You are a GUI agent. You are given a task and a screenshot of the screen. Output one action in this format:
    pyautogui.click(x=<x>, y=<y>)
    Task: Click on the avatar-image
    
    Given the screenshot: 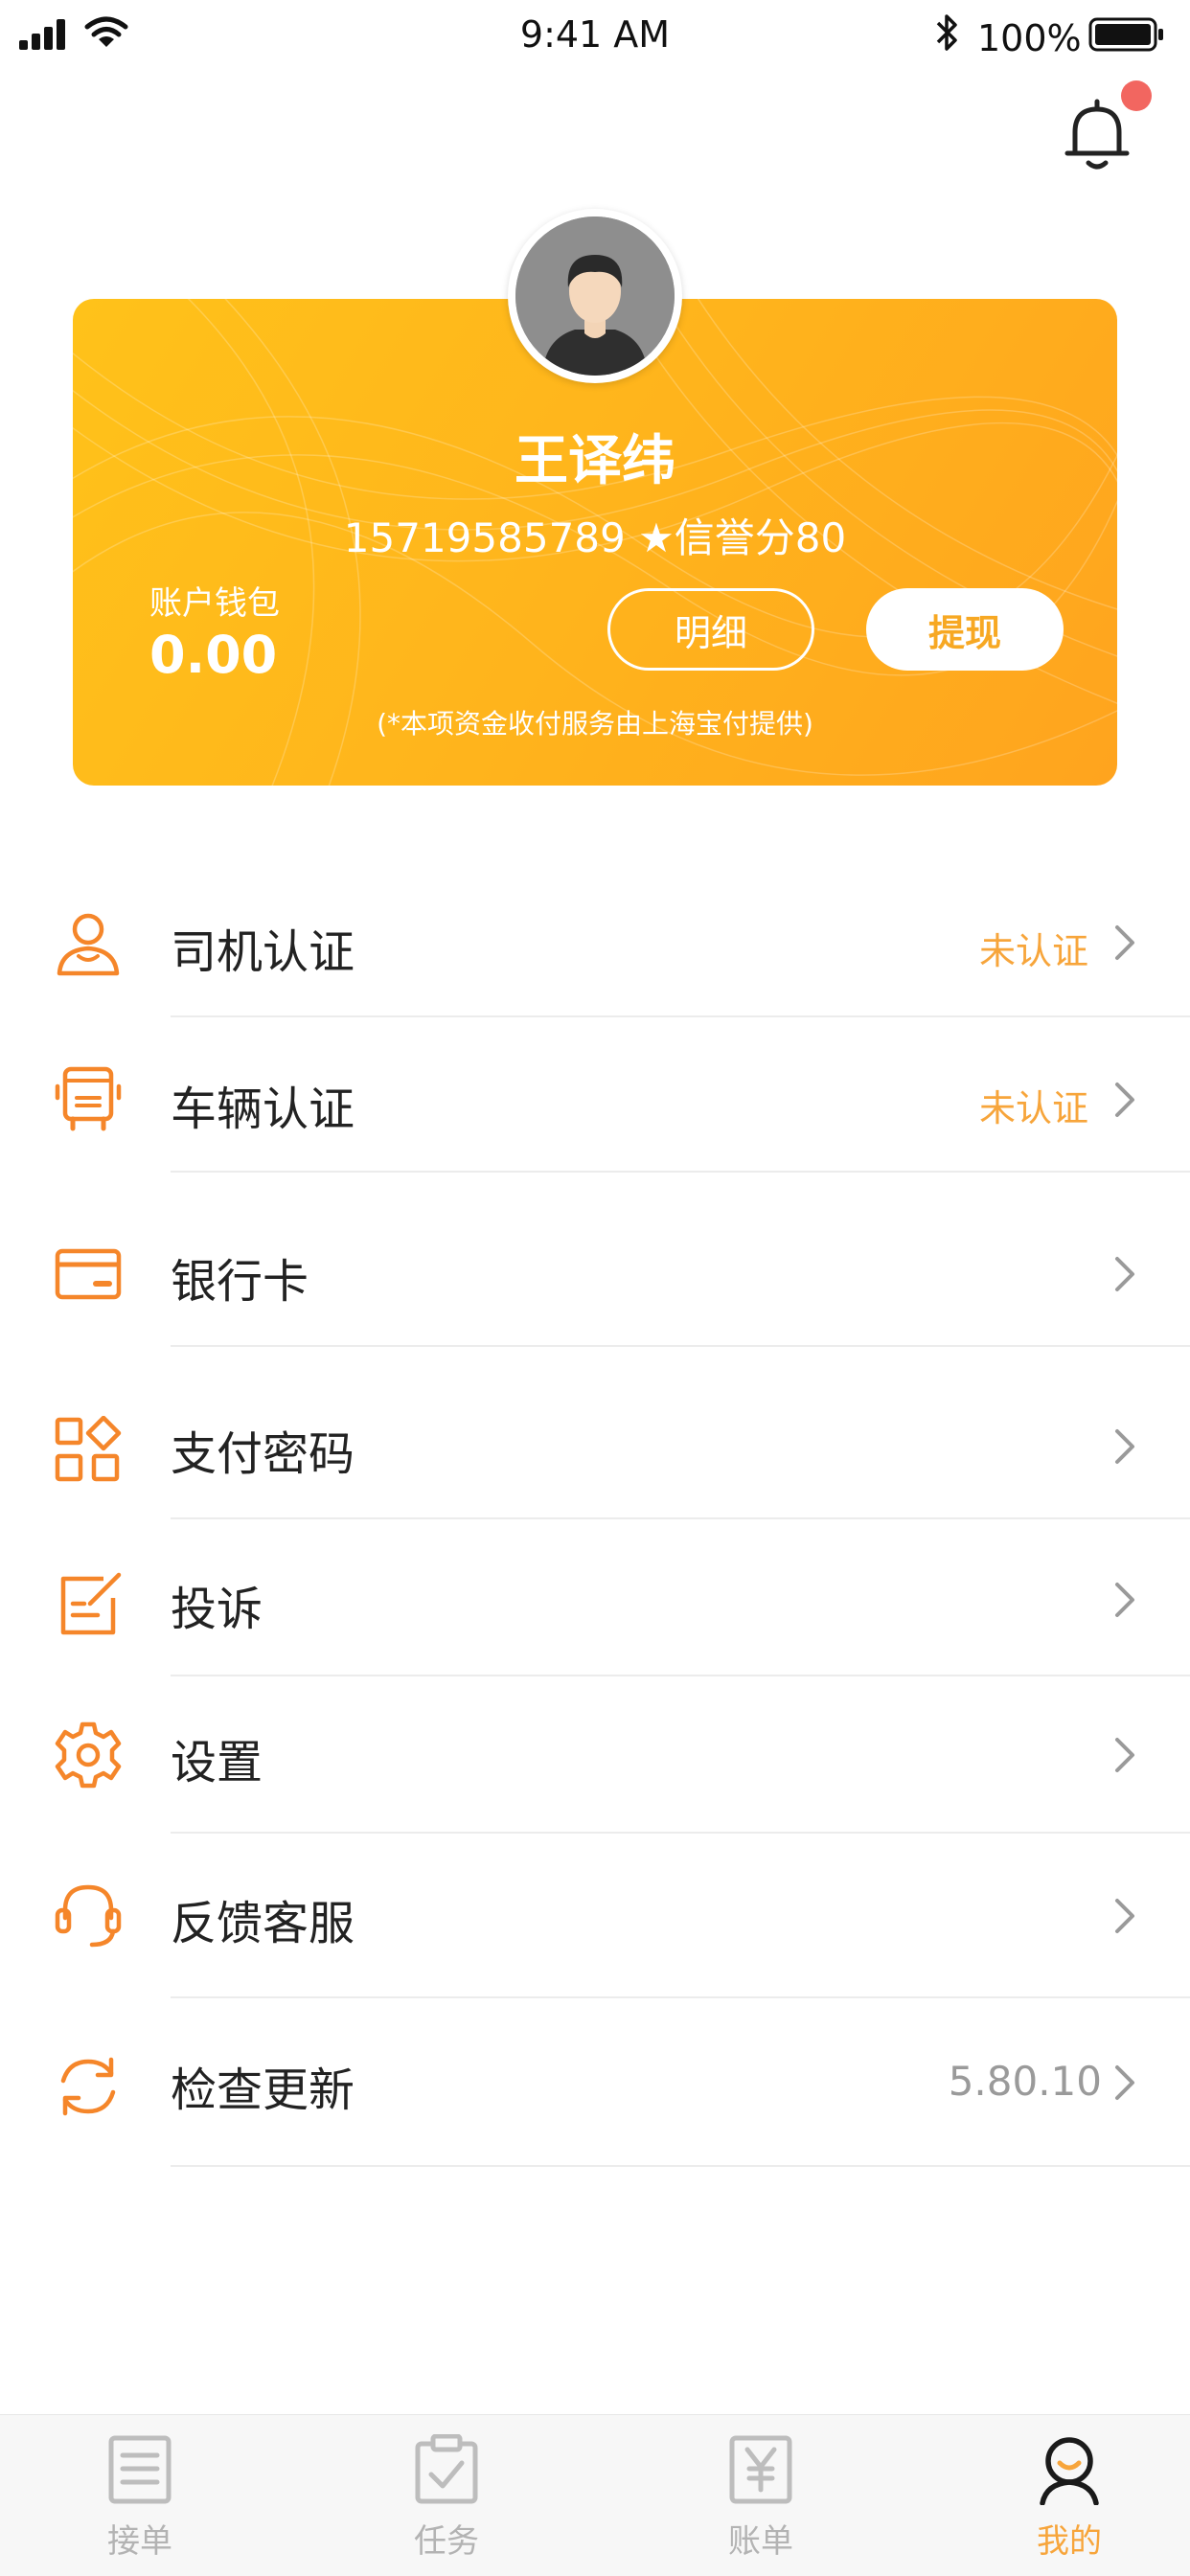 What is the action you would take?
    pyautogui.click(x=595, y=297)
    